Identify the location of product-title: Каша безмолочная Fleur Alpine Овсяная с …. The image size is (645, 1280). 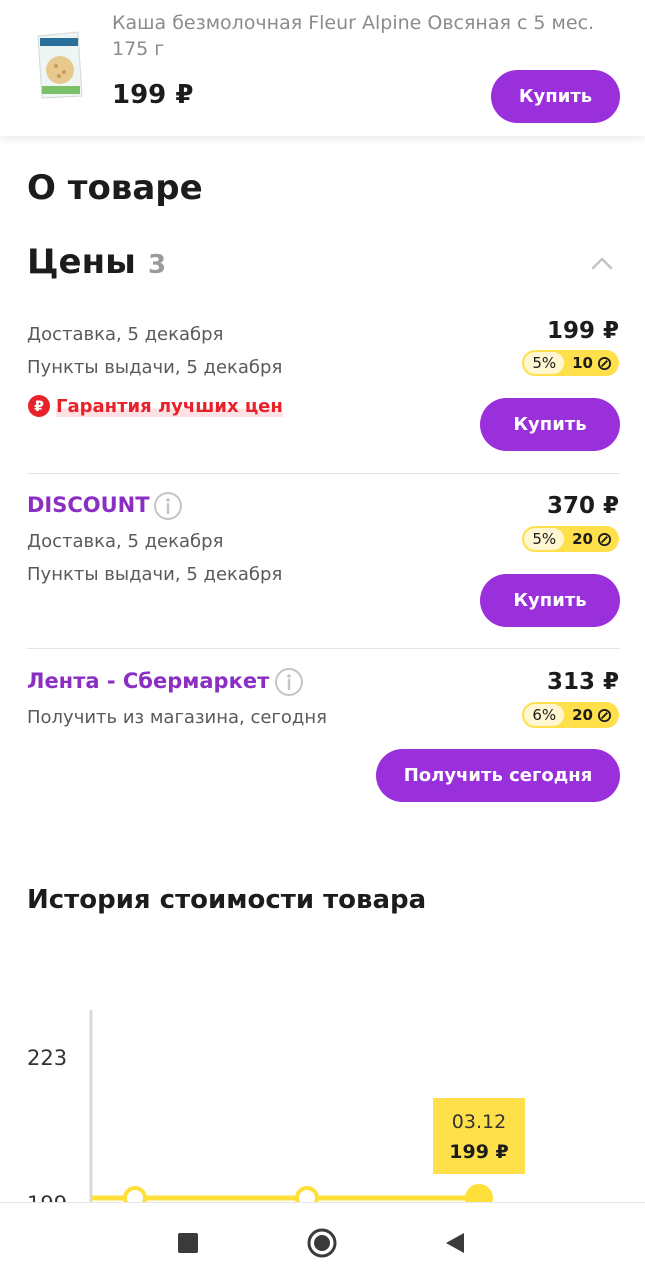
(353, 36).